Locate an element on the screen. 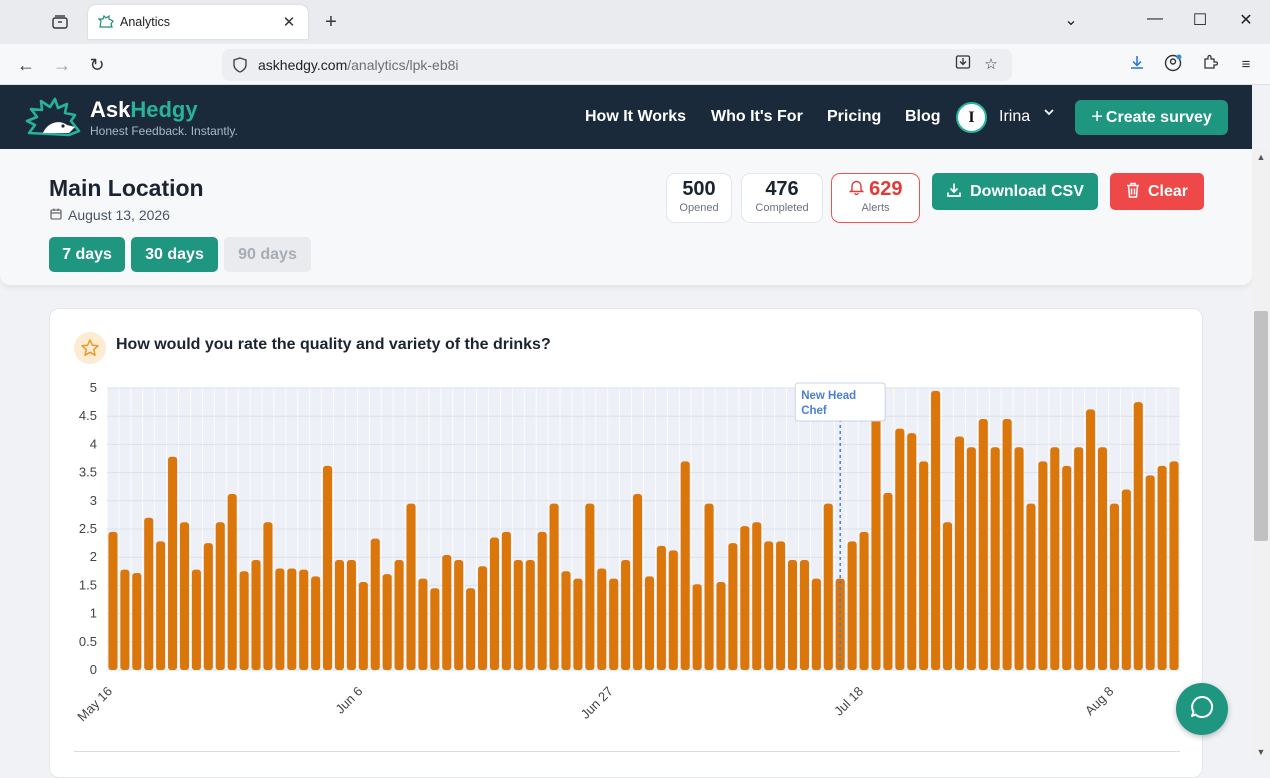  user-menu-chevron-icon is located at coordinates (1049, 113).